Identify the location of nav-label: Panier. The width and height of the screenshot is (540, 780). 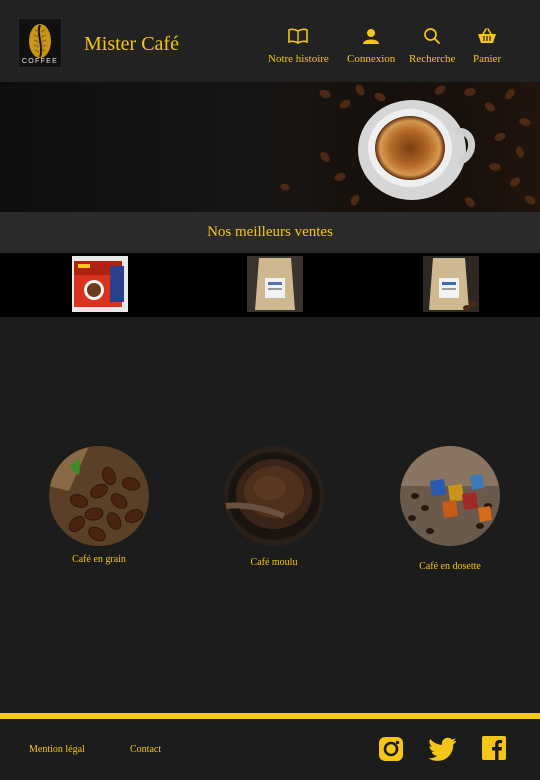
(487, 59).